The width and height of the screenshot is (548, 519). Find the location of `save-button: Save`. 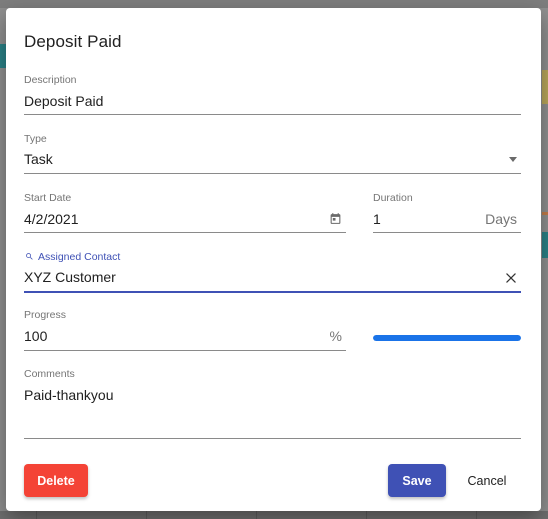

save-button: Save is located at coordinates (417, 480).